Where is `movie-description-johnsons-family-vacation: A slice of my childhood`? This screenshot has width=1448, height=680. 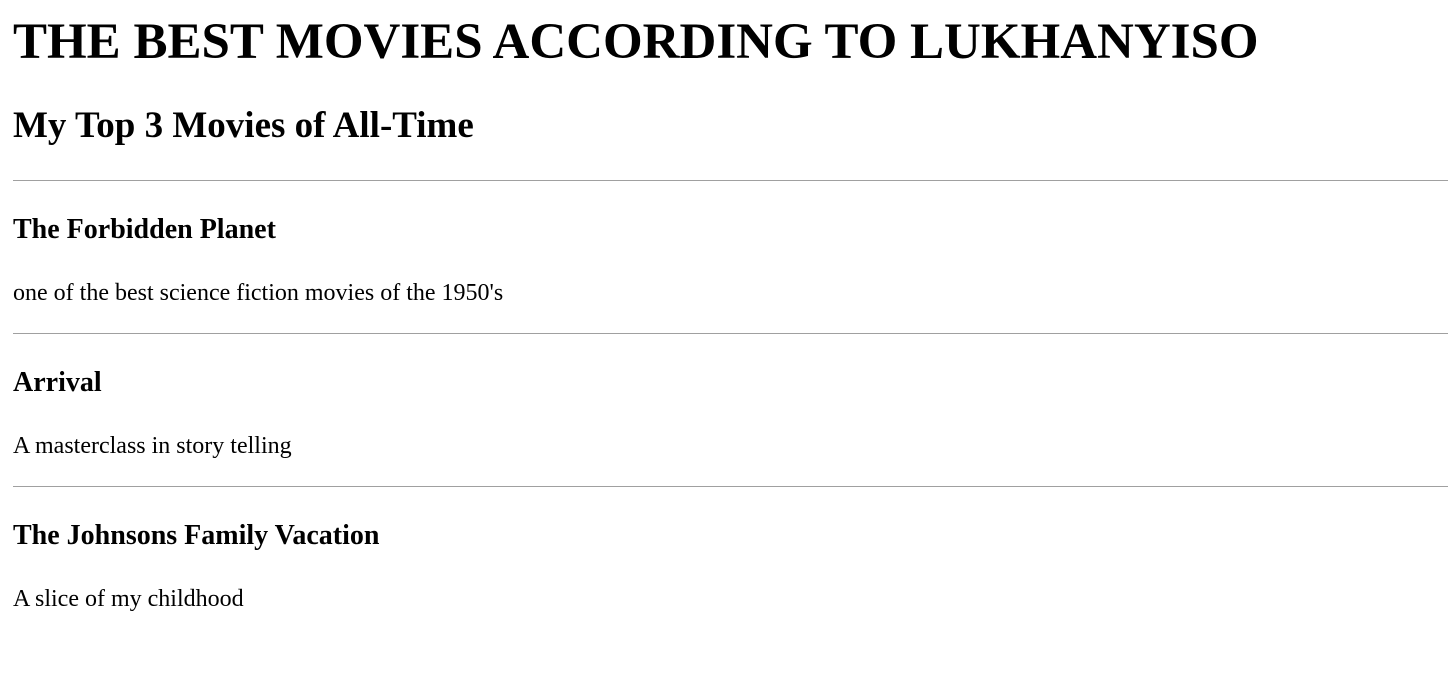 movie-description-johnsons-family-vacation: A slice of my childhood is located at coordinates (128, 599).